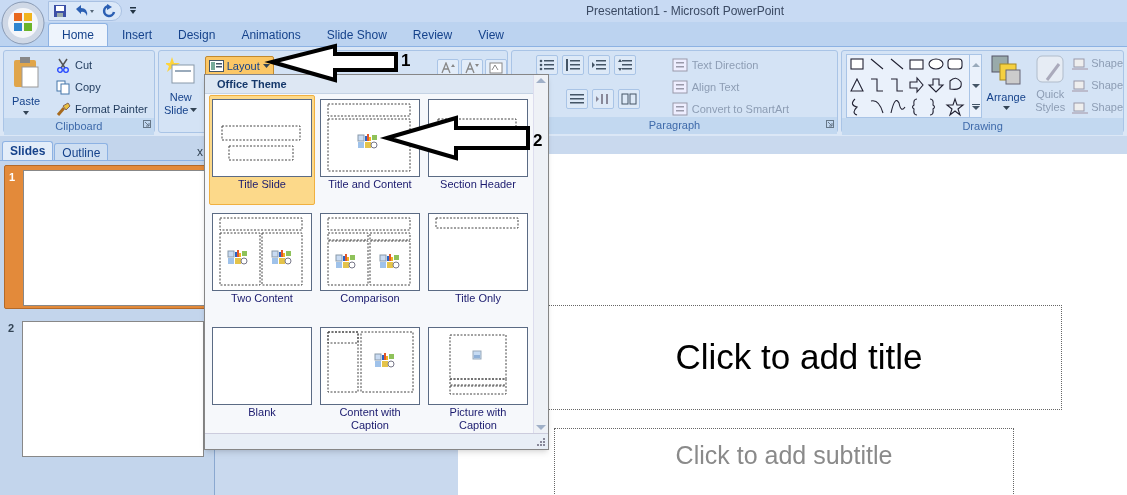  Describe the element at coordinates (602, 99) in the screenshot. I see `text-direction-button` at that location.